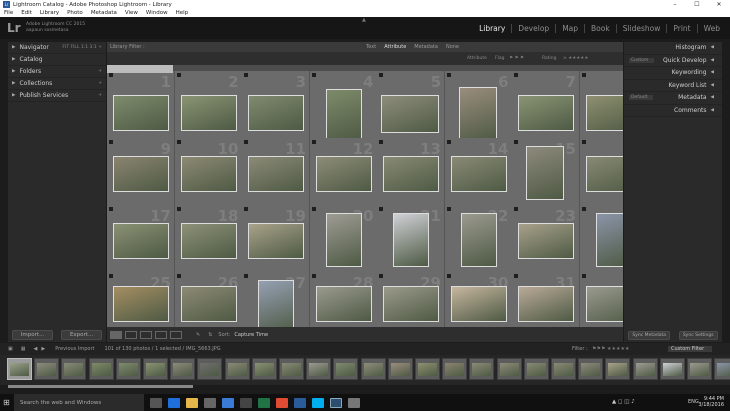  Describe the element at coordinates (642, 28) in the screenshot. I see `module-slideshow: Slideshow` at that location.